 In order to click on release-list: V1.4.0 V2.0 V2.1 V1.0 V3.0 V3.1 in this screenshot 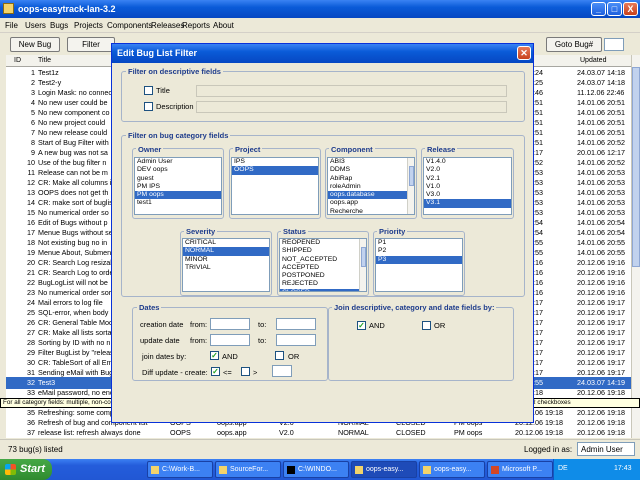, I will do `click(467, 186)`.